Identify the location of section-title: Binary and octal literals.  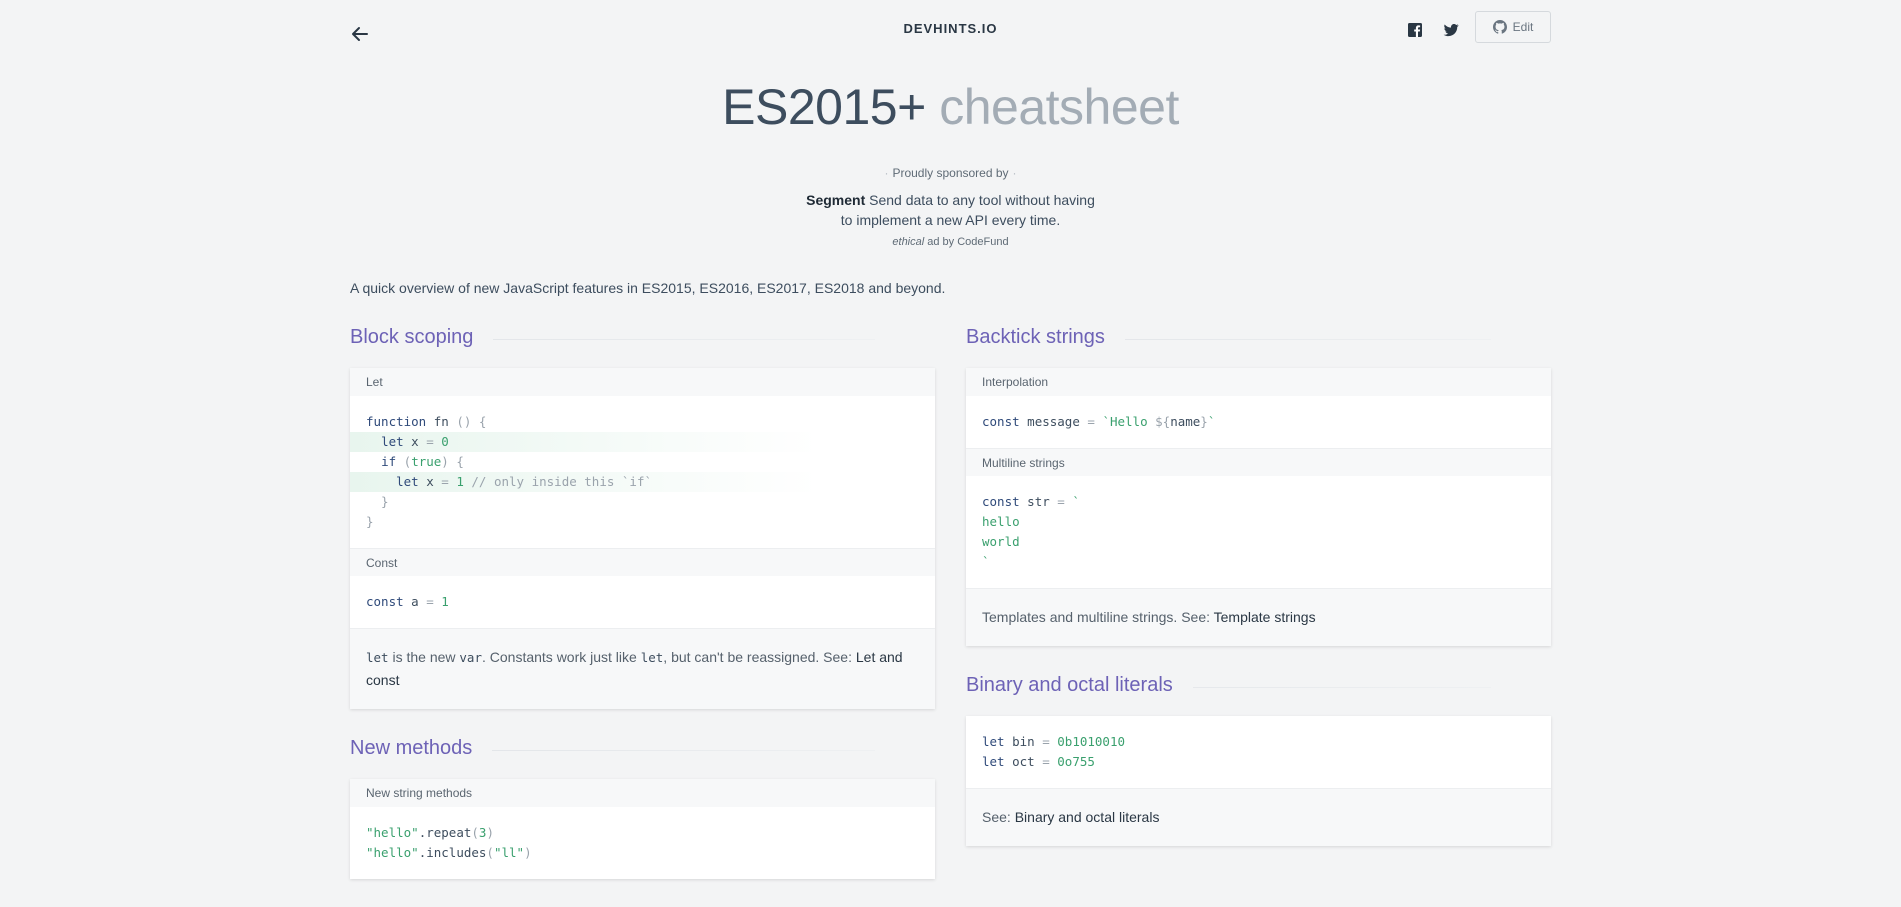
(1079, 685).